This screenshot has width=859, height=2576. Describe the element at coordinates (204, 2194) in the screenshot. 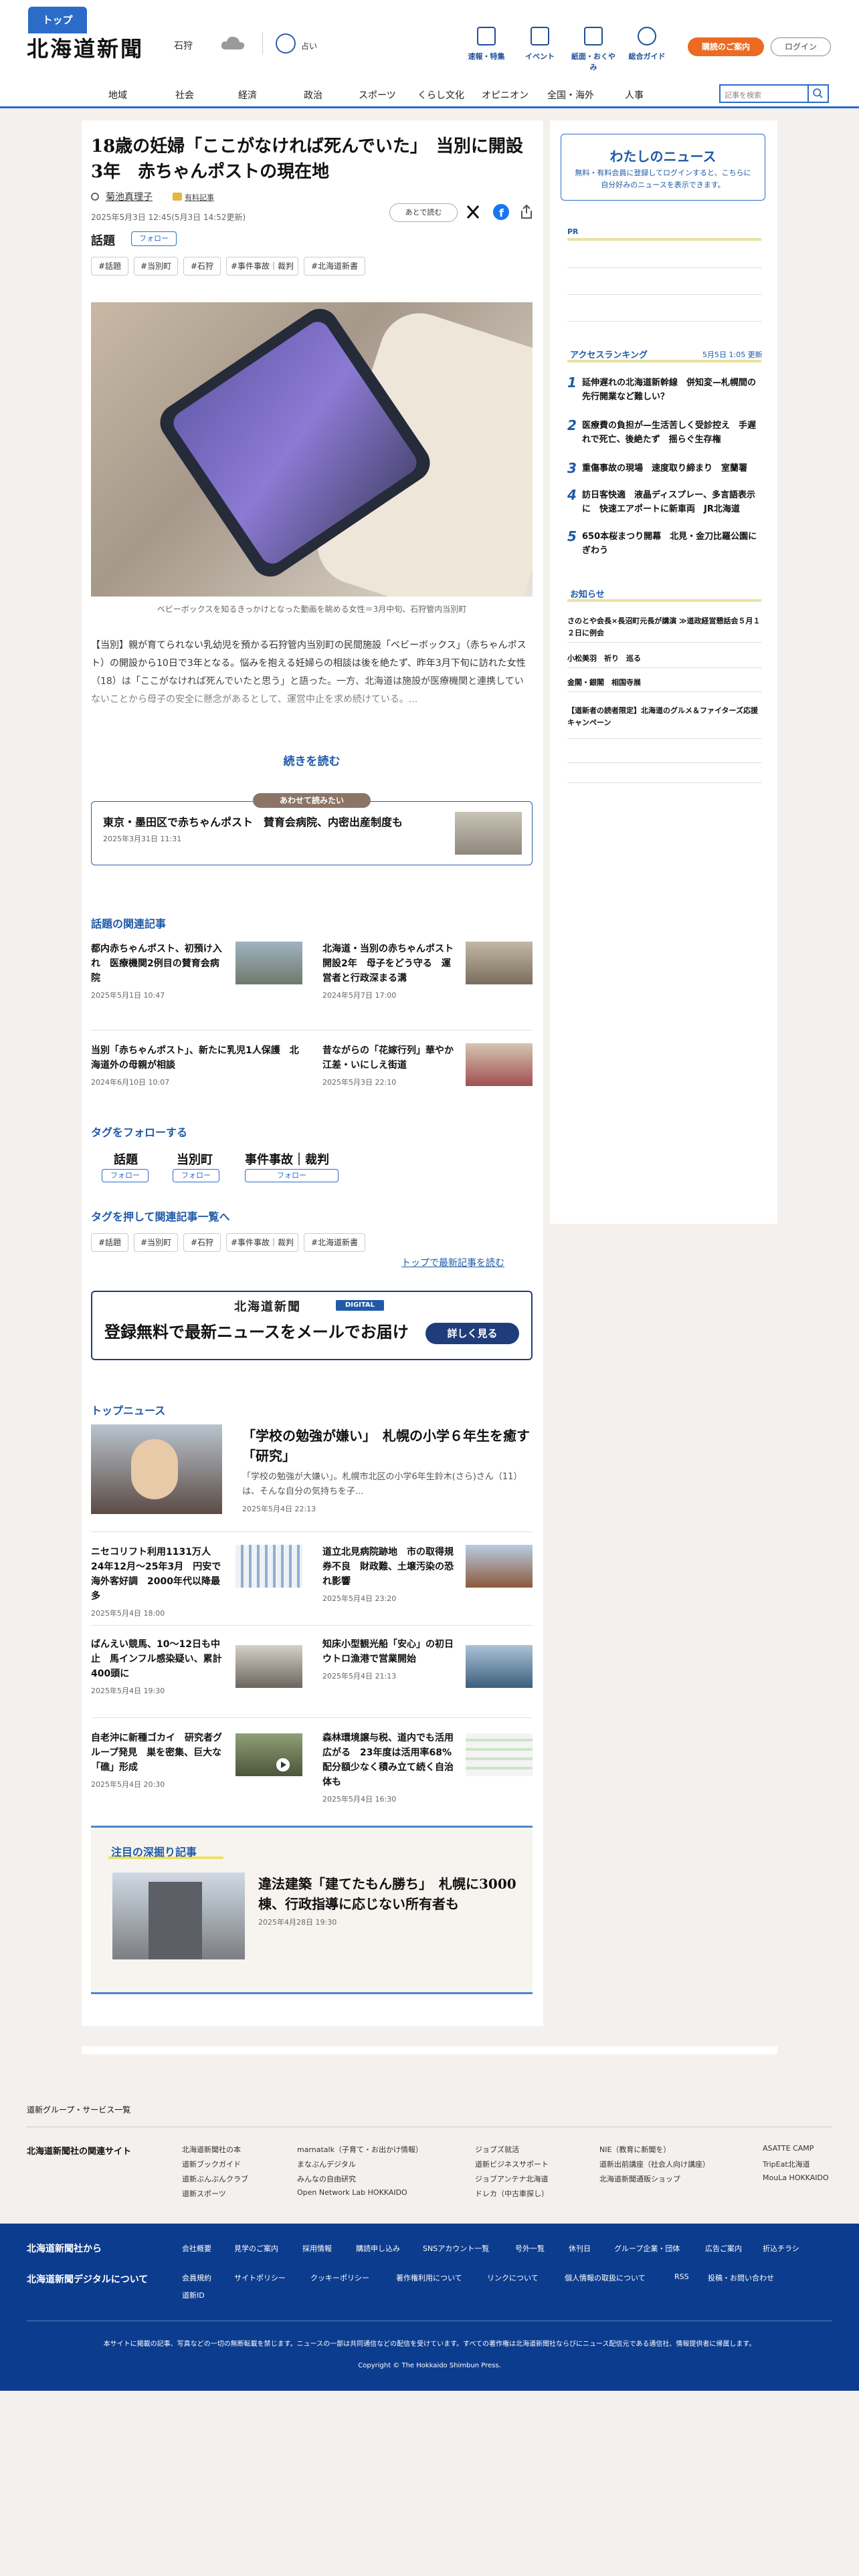

I see `footer-site-link: 道新スポーツ` at that location.